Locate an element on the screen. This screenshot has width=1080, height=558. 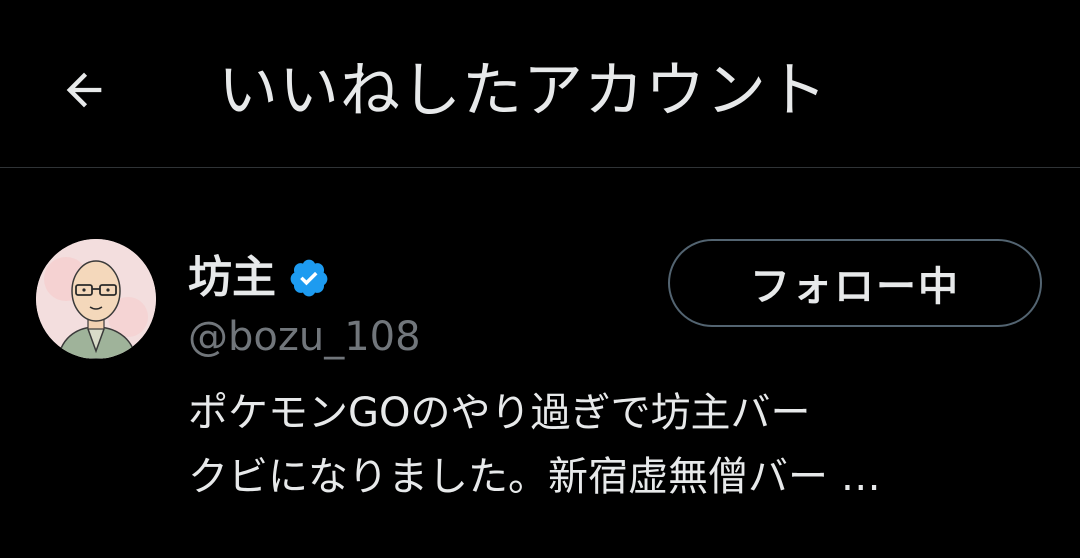
user-handle: @bozu_108 is located at coordinates (304, 337).